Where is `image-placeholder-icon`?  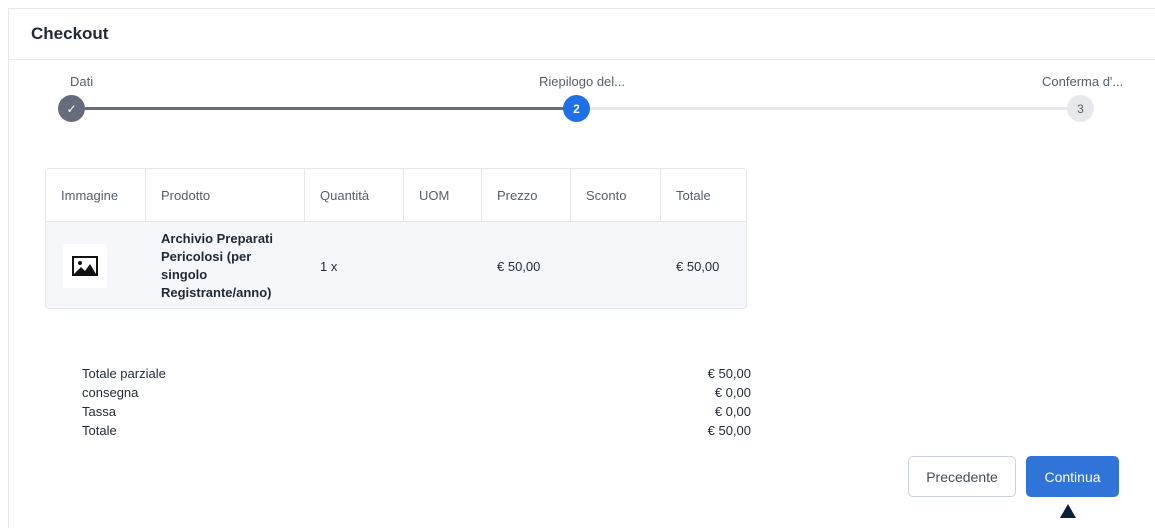 image-placeholder-icon is located at coordinates (85, 266).